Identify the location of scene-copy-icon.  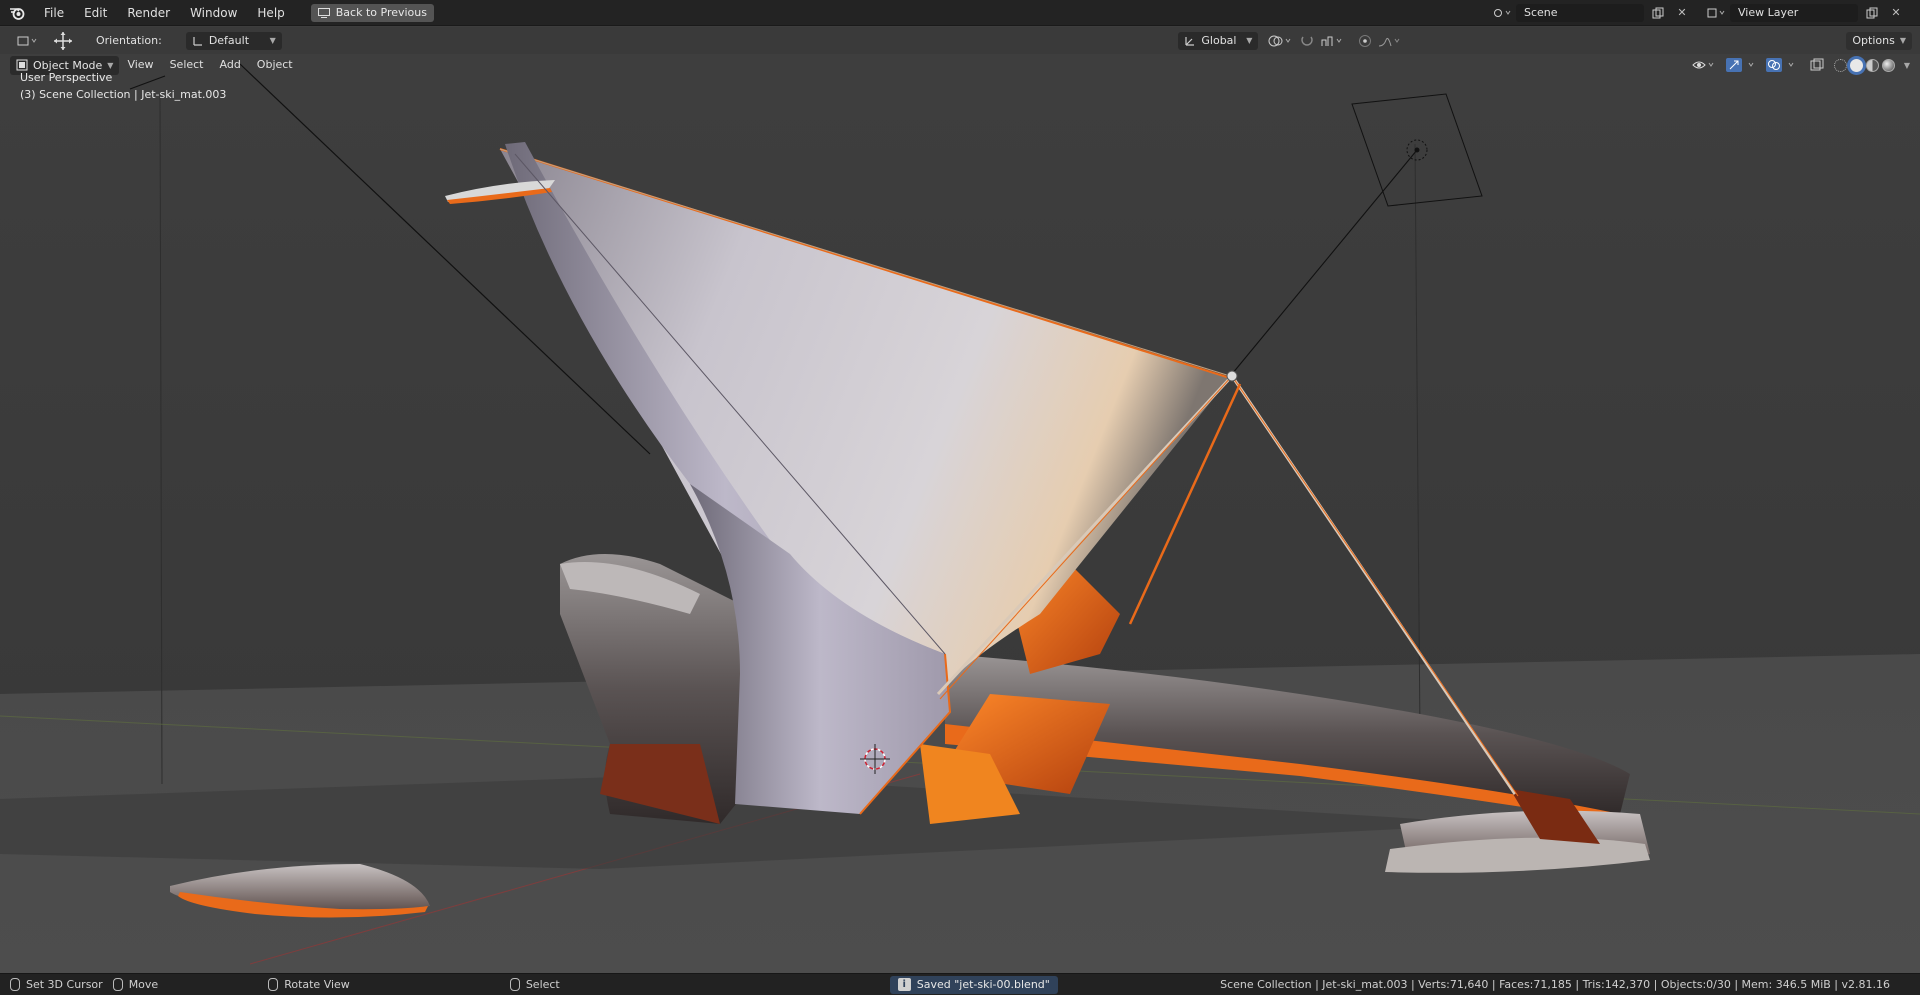
(1658, 13).